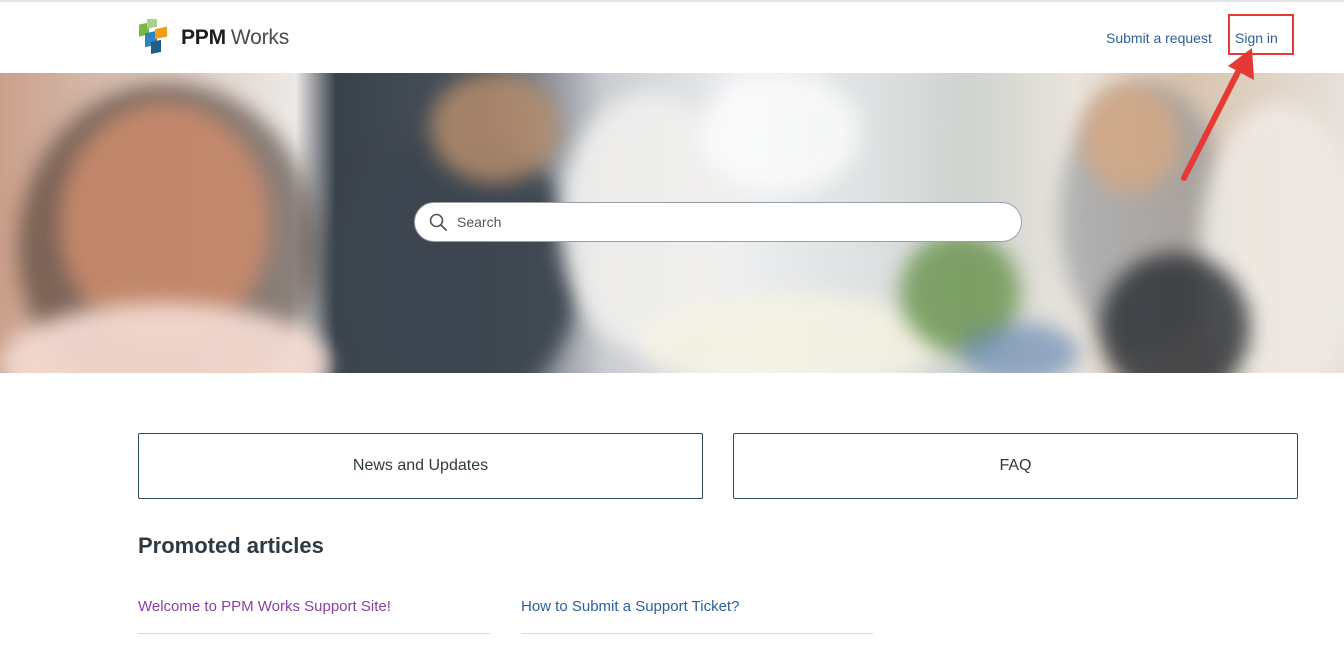  I want to click on promoted-article-link: Welcome to PPM Works Support Site!, so click(314, 615).